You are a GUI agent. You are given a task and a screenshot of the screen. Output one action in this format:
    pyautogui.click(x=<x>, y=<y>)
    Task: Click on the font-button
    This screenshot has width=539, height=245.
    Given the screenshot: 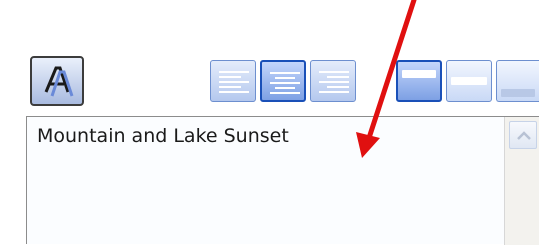 What is the action you would take?
    pyautogui.click(x=57, y=81)
    